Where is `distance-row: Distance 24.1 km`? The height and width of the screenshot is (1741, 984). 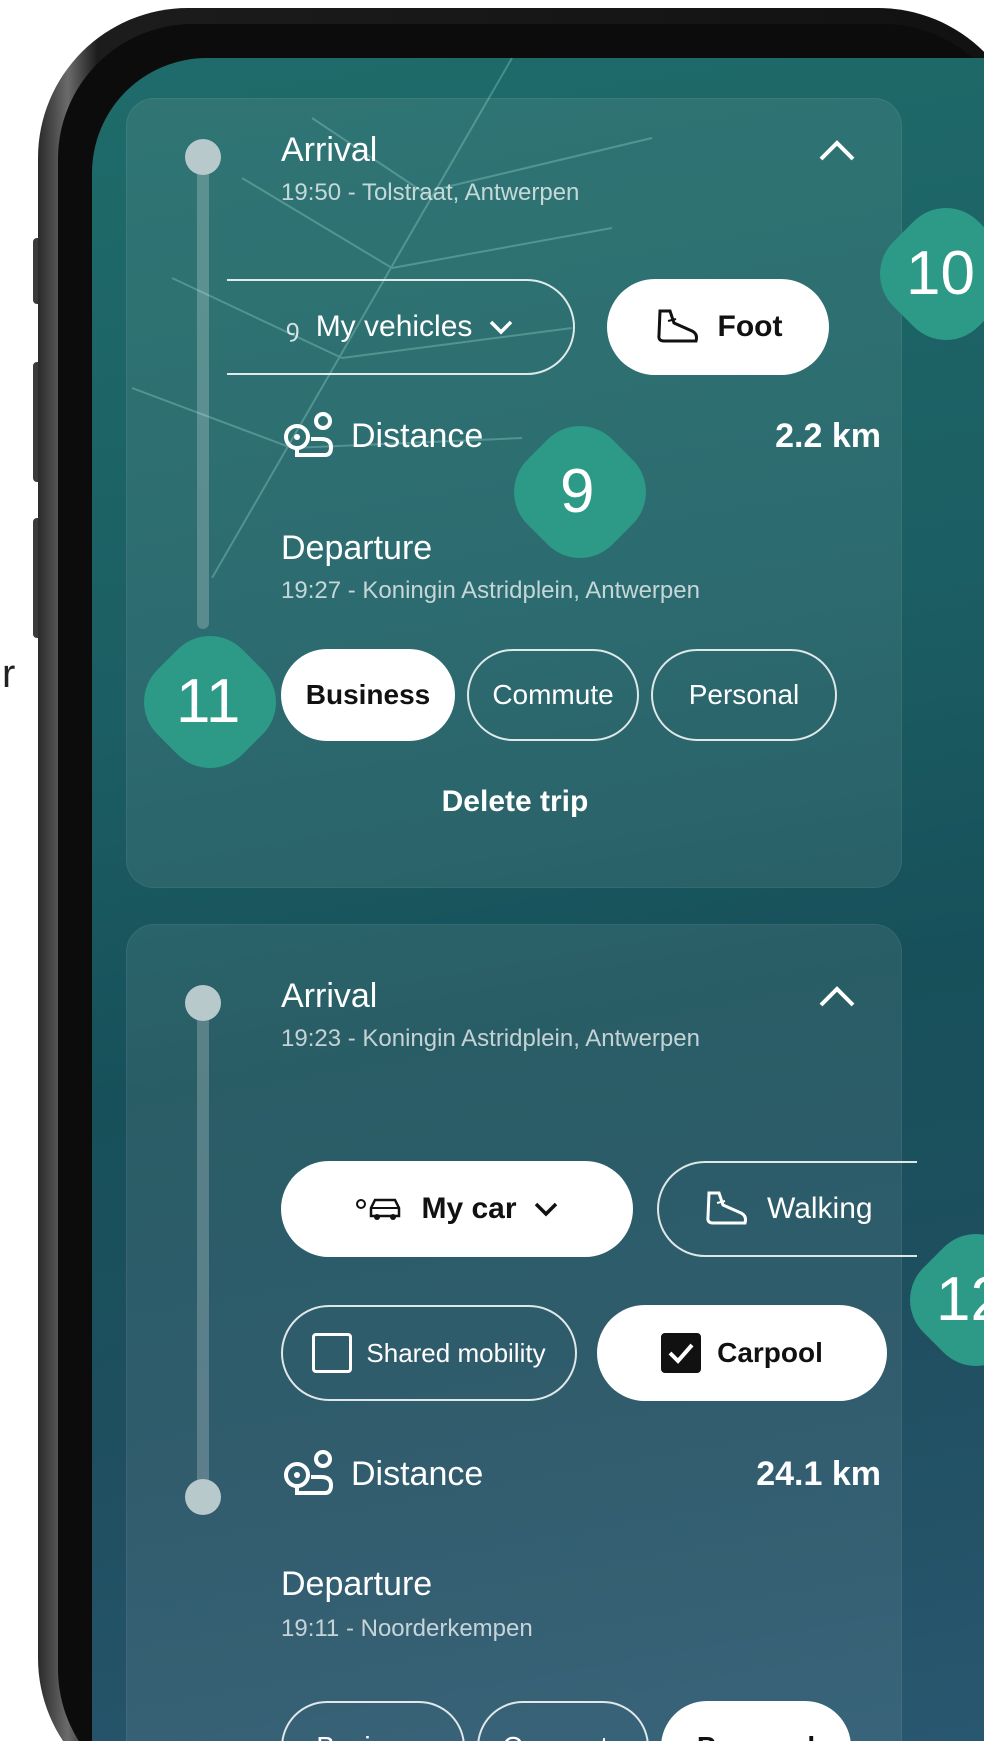
distance-row: Distance 24.1 km is located at coordinates (581, 1474).